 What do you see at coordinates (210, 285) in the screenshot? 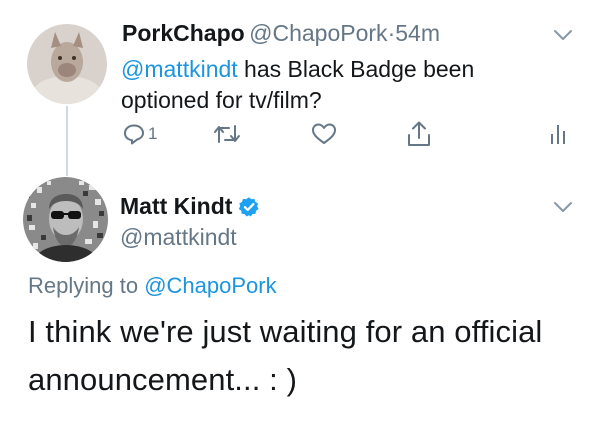
I see `replying-to-handle: @ChapoPork` at bounding box center [210, 285].